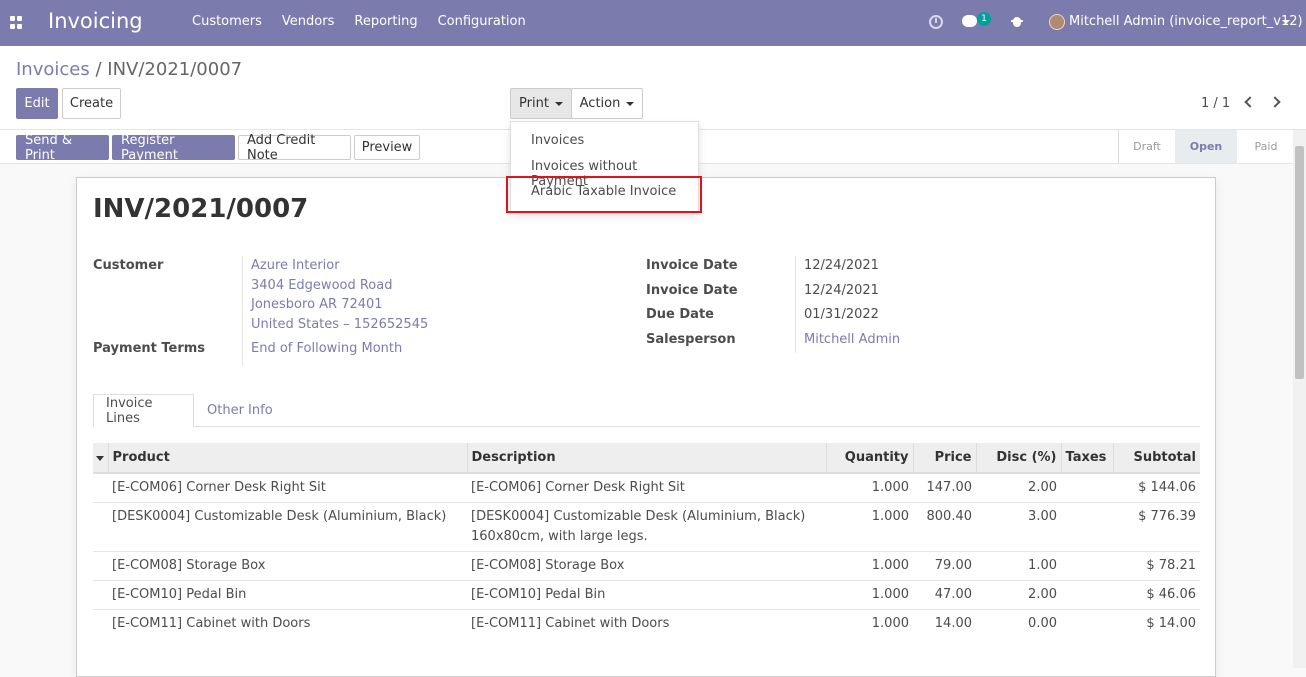 This screenshot has width=1306, height=677. Describe the element at coordinates (287, 487) in the screenshot. I see `product-cell: [E-COM06] Corner Desk Right Sit` at that location.